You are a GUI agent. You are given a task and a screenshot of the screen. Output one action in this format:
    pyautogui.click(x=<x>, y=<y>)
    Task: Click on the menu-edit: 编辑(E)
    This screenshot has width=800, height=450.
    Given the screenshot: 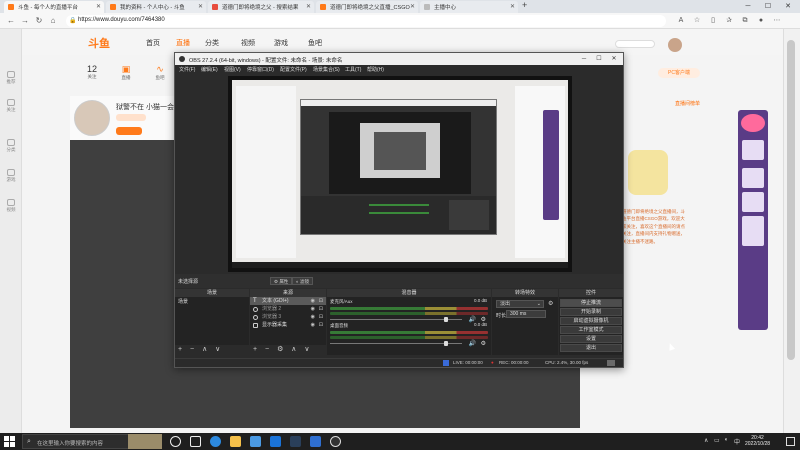 What is the action you would take?
    pyautogui.click(x=209, y=69)
    